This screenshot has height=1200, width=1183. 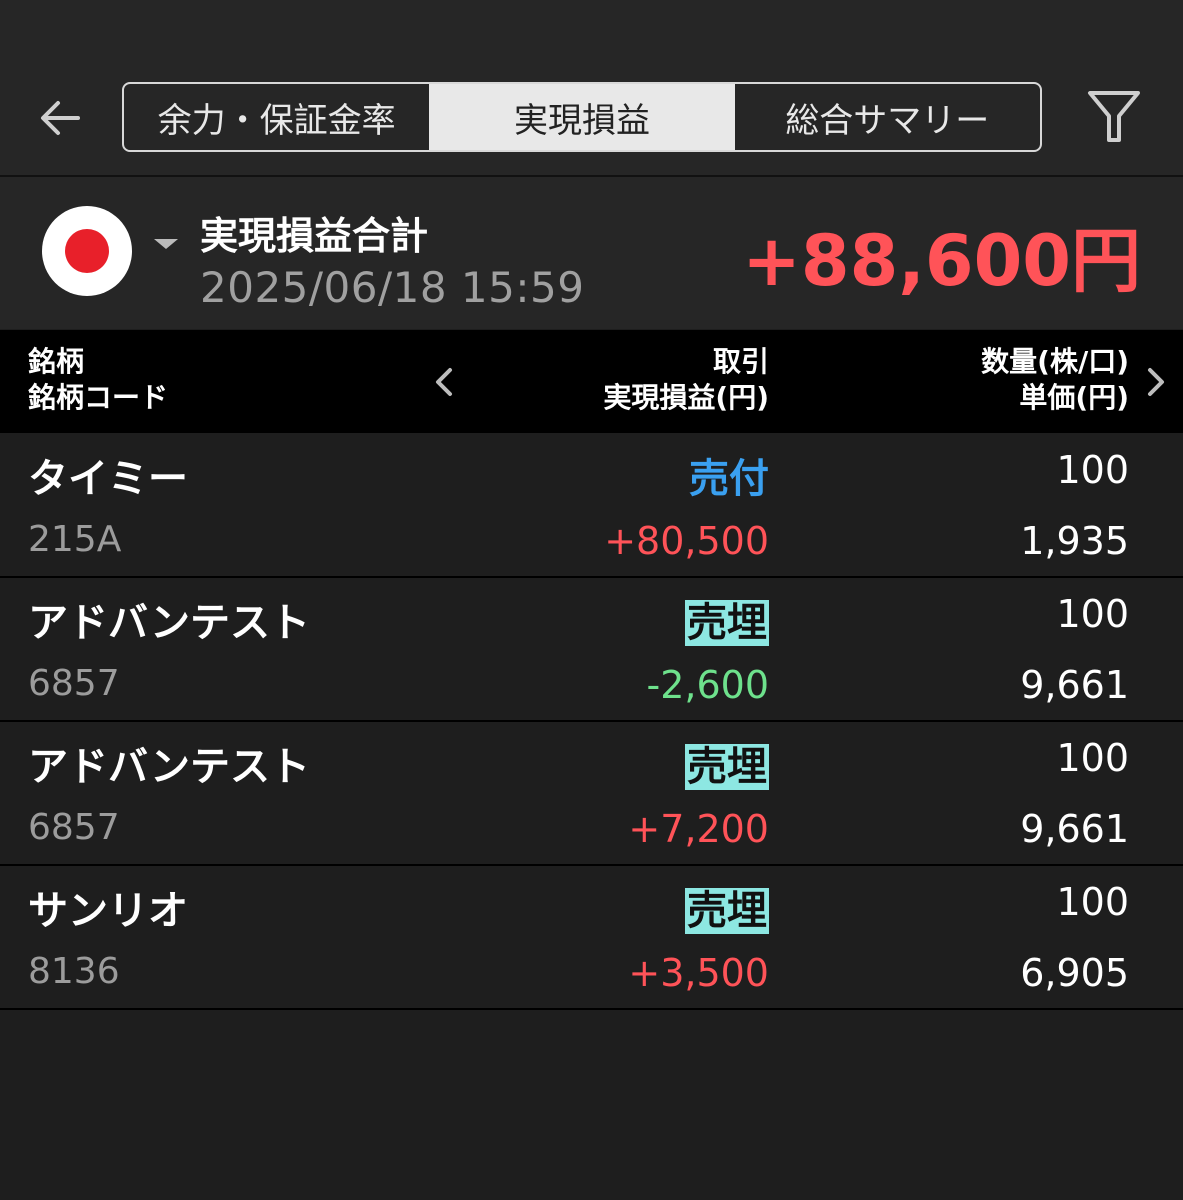 I want to click on market-selector, so click(x=87, y=251).